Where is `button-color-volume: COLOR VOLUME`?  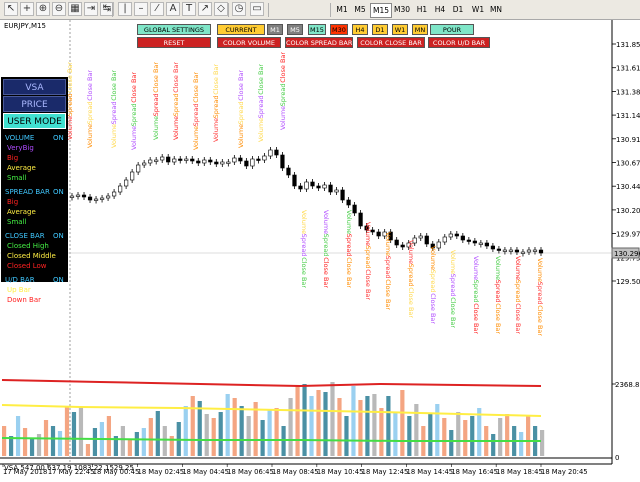
button-color-volume: COLOR VOLUME is located at coordinates (249, 42).